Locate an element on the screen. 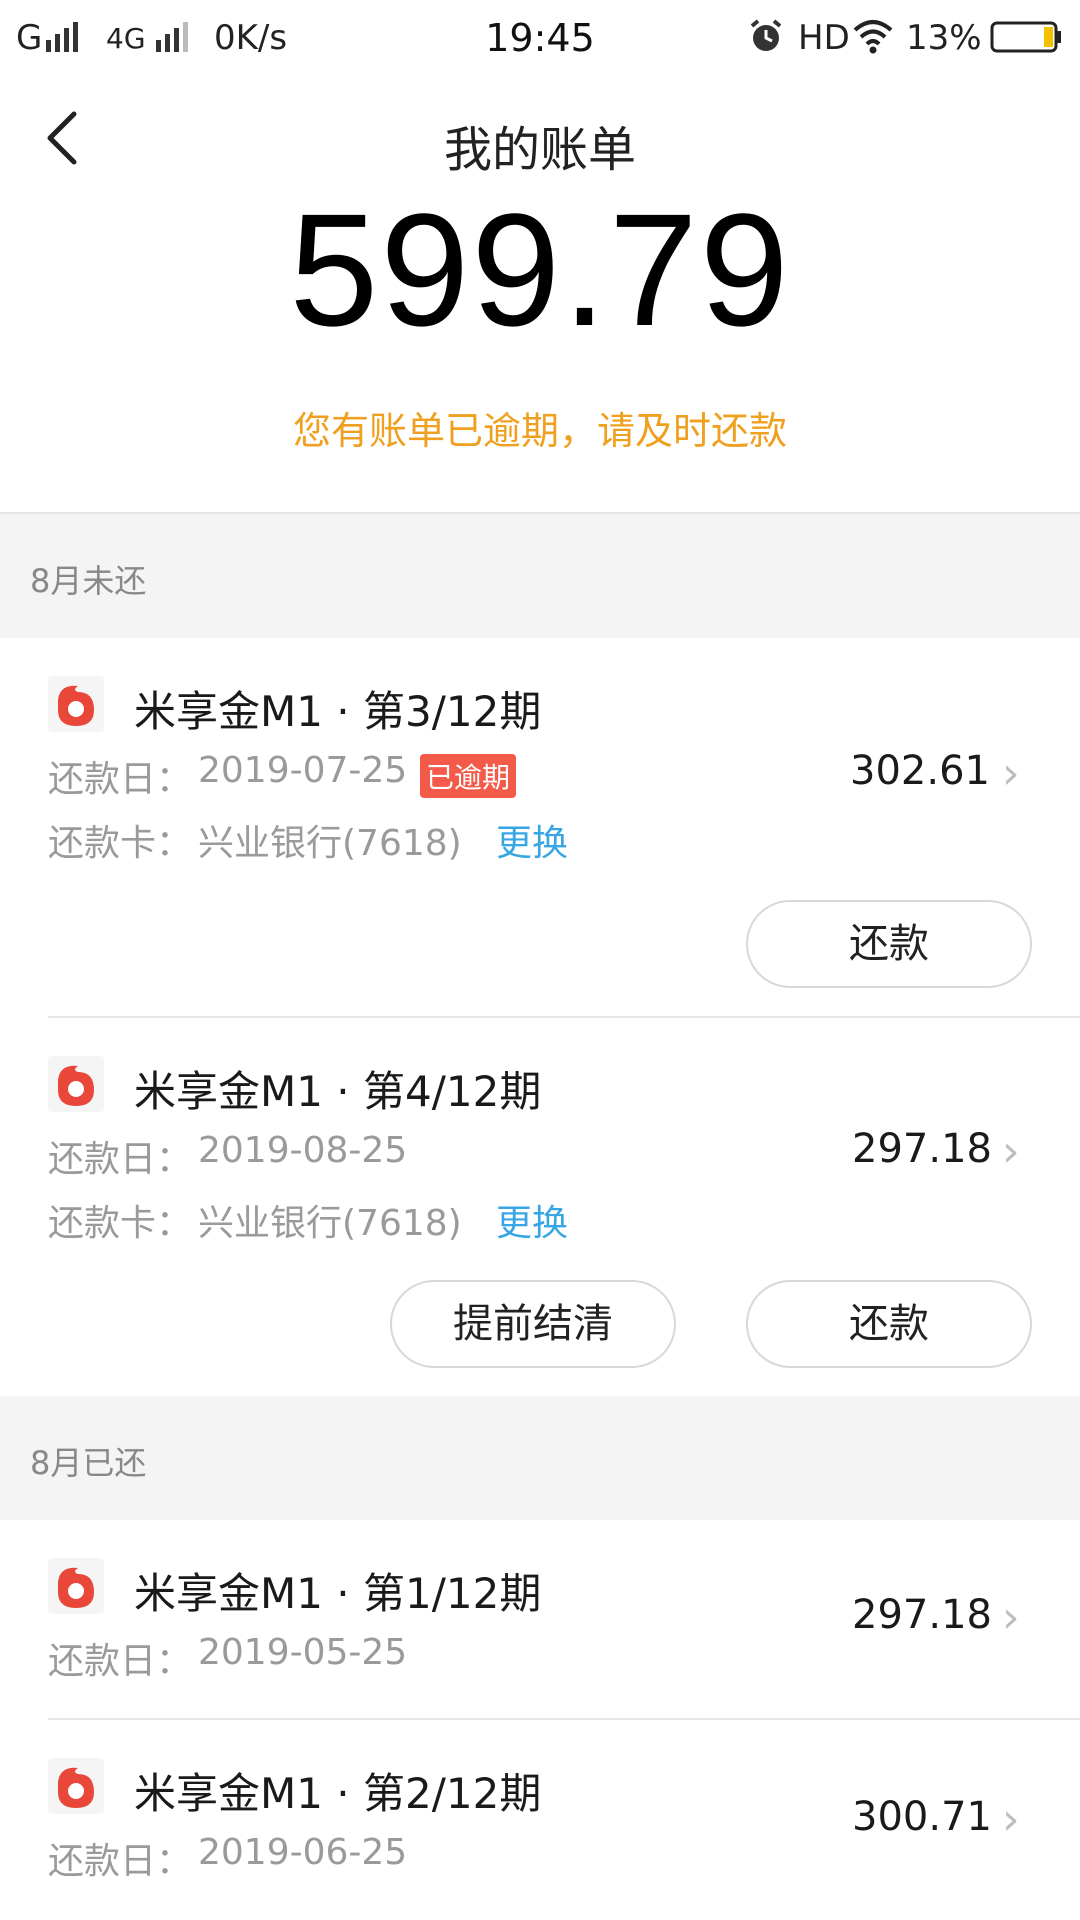 This screenshot has height=1920, width=1080. section-paid: 8月已还 is located at coordinates (540, 1458).